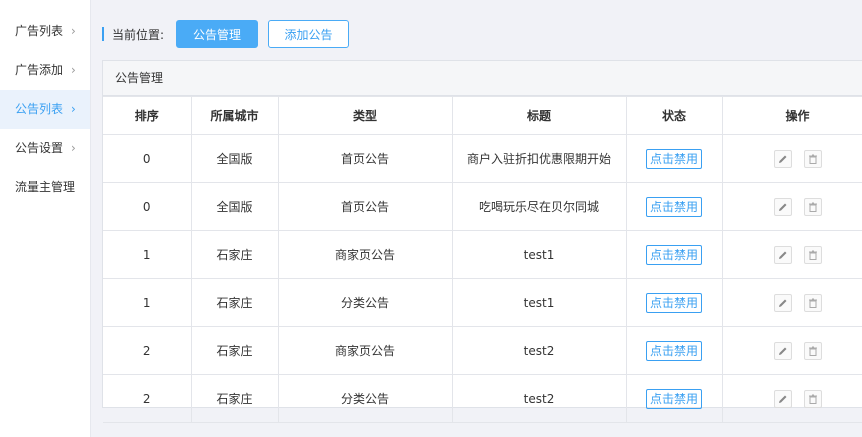 The width and height of the screenshot is (862, 437). I want to click on sidebar-item-notice-settings: 公告设置 ›, so click(45, 148).